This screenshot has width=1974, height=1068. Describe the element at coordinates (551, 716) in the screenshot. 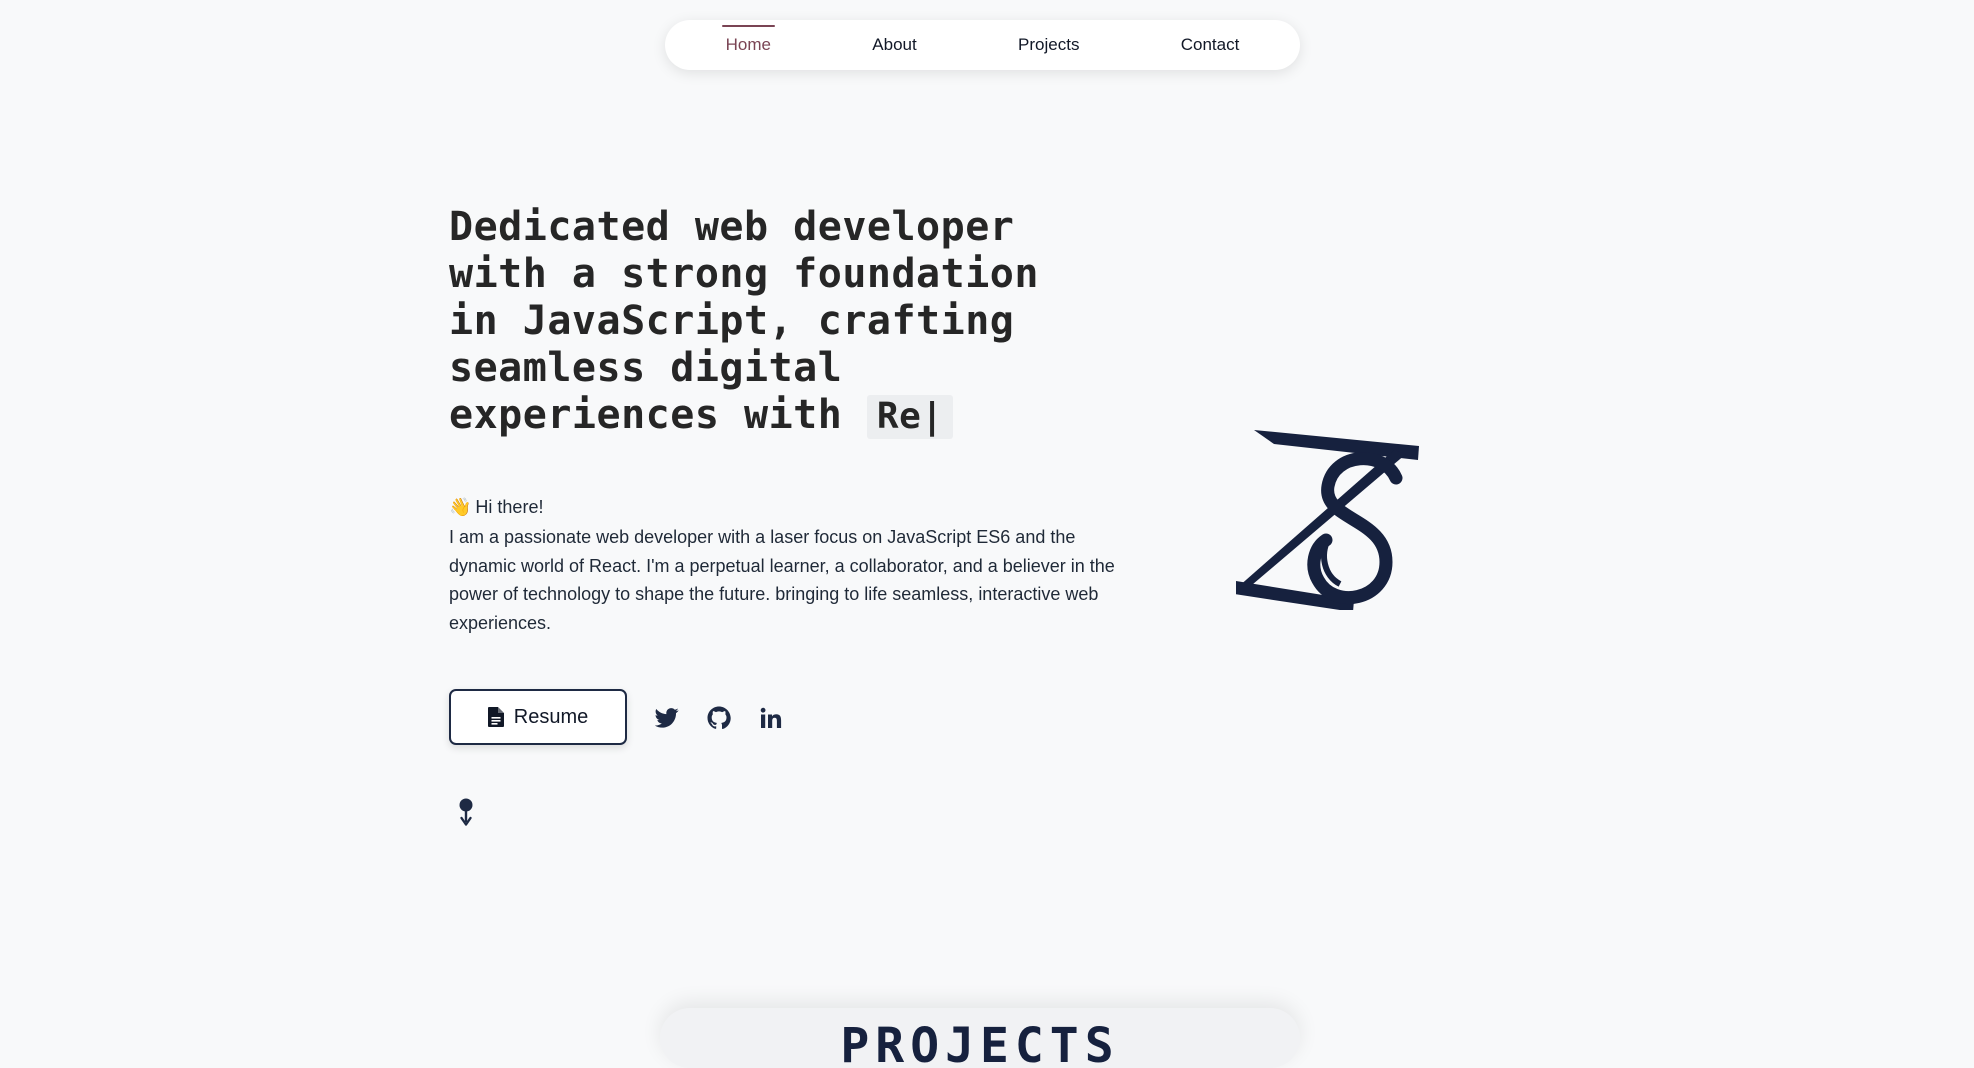

I see `resume-button-label: Resume` at that location.